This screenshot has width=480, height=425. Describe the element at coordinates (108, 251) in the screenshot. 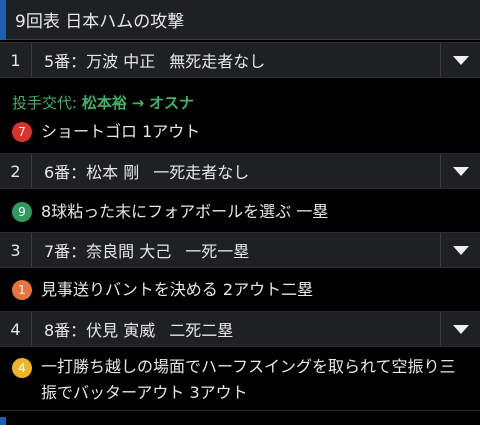

I see `batter-name: 7番：奈良間 大己` at that location.